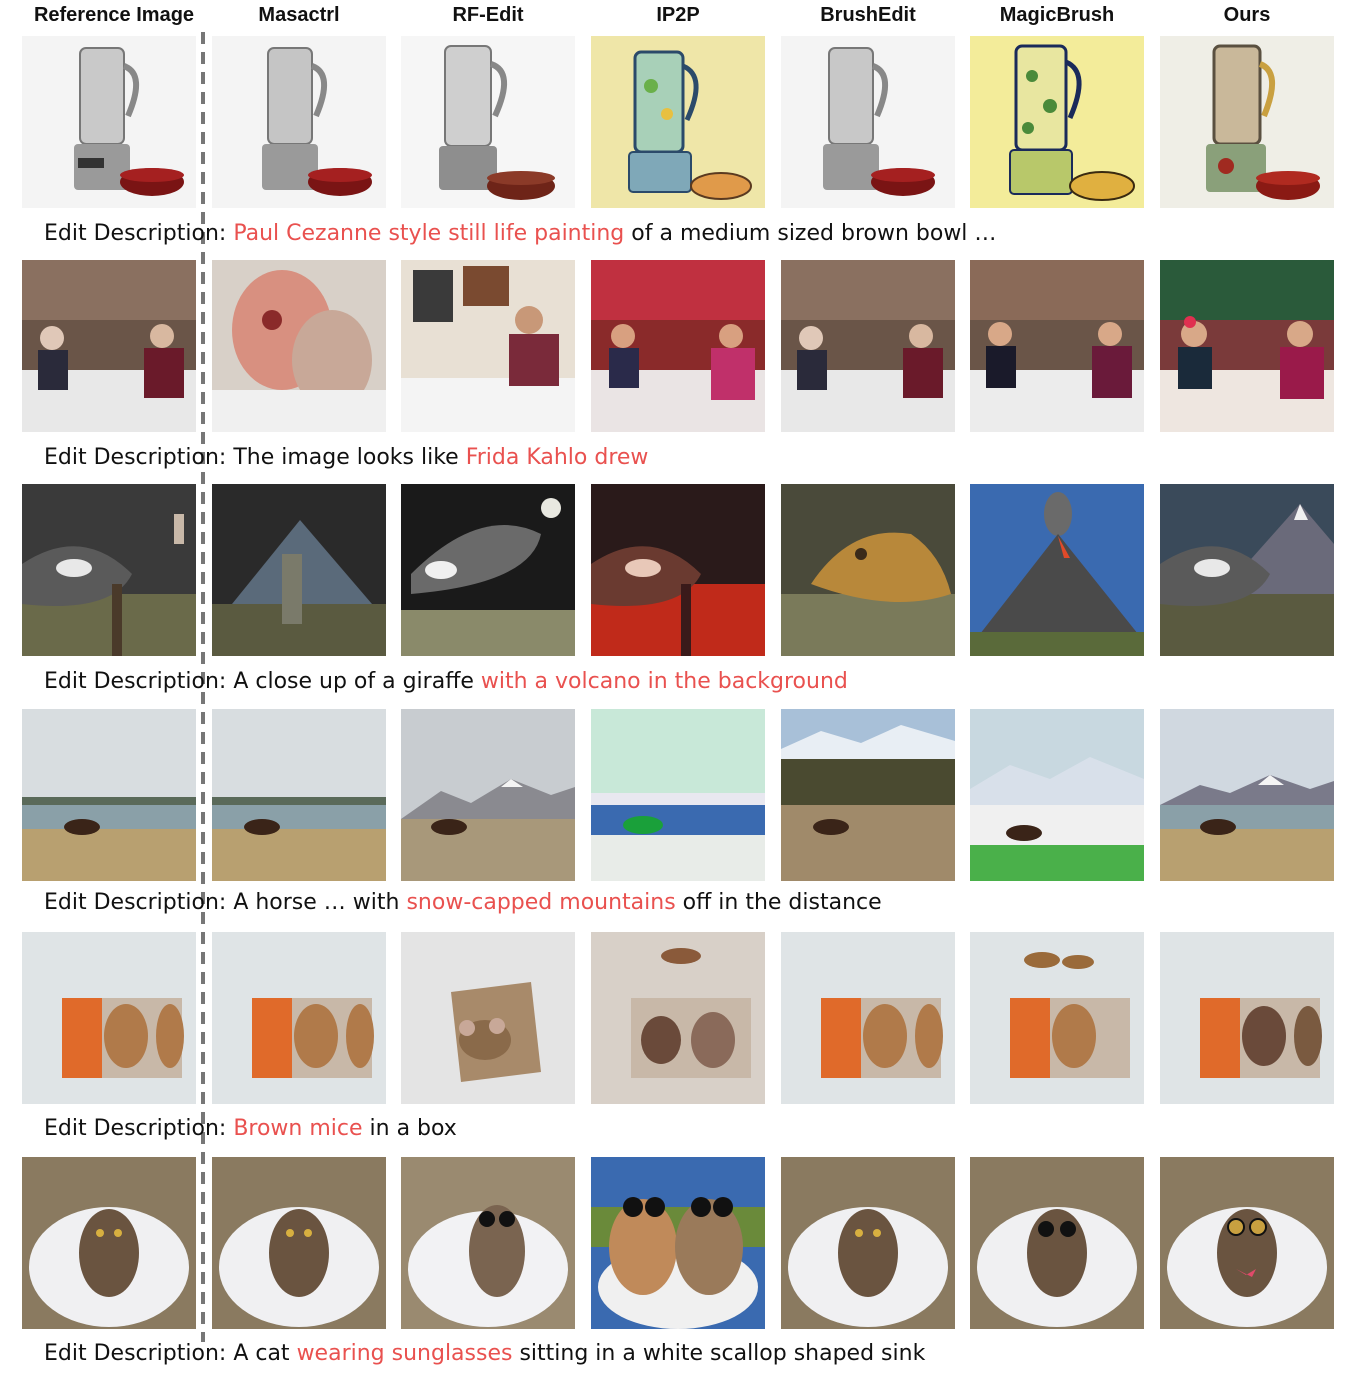 This screenshot has width=1347, height=1373. I want to click on caption-before: A close up of a giraffe, so click(357, 681).